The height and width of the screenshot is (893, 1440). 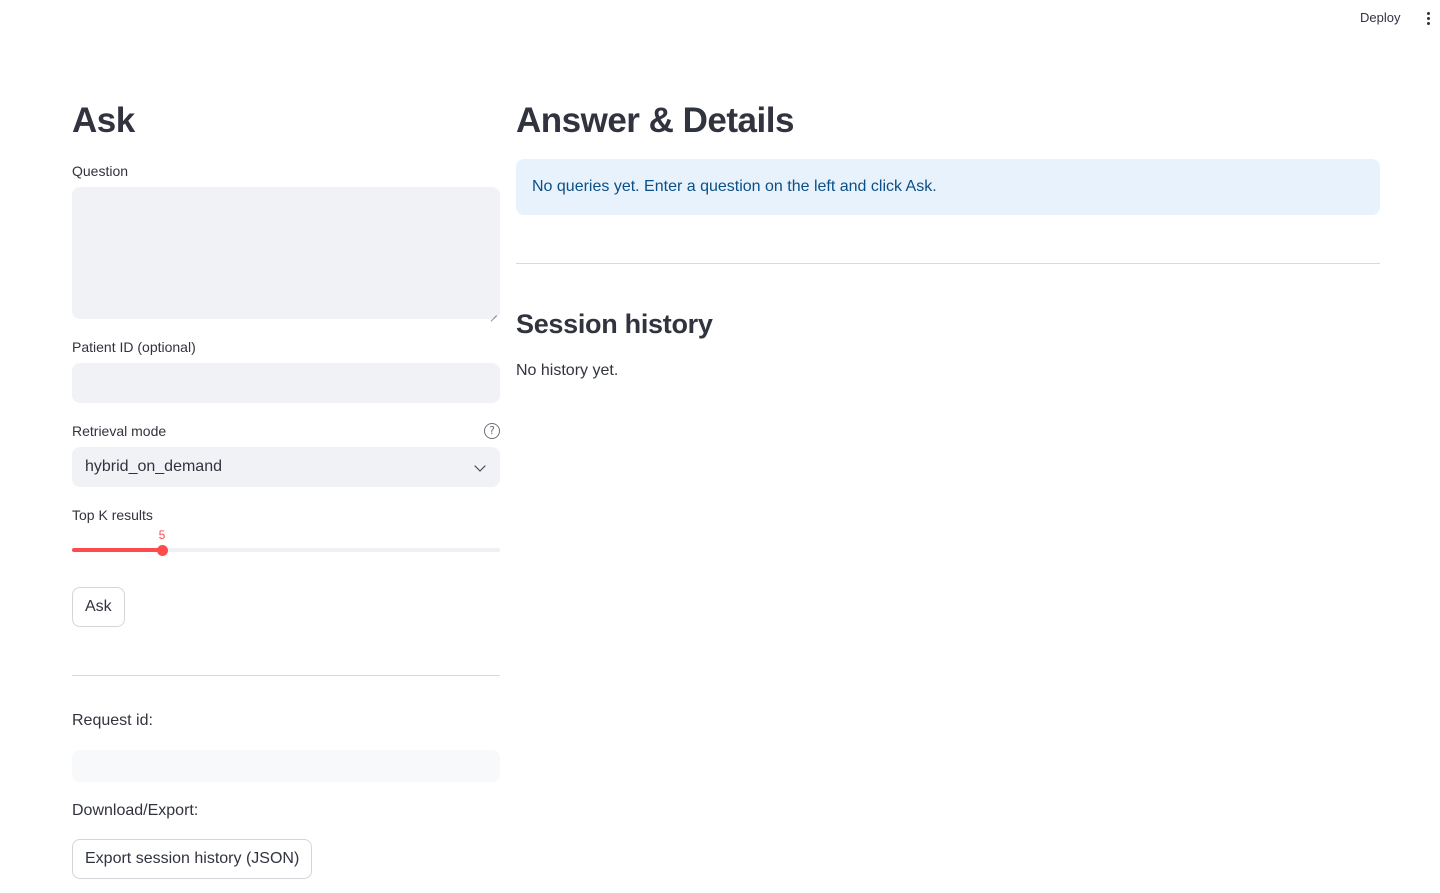 What do you see at coordinates (614, 324) in the screenshot?
I see `session-history-title: Session history` at bounding box center [614, 324].